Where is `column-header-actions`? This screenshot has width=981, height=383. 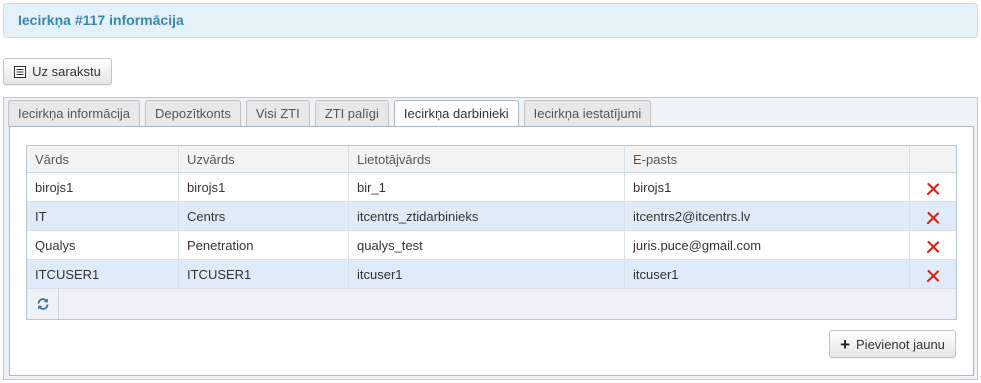
column-header-actions is located at coordinates (933, 159).